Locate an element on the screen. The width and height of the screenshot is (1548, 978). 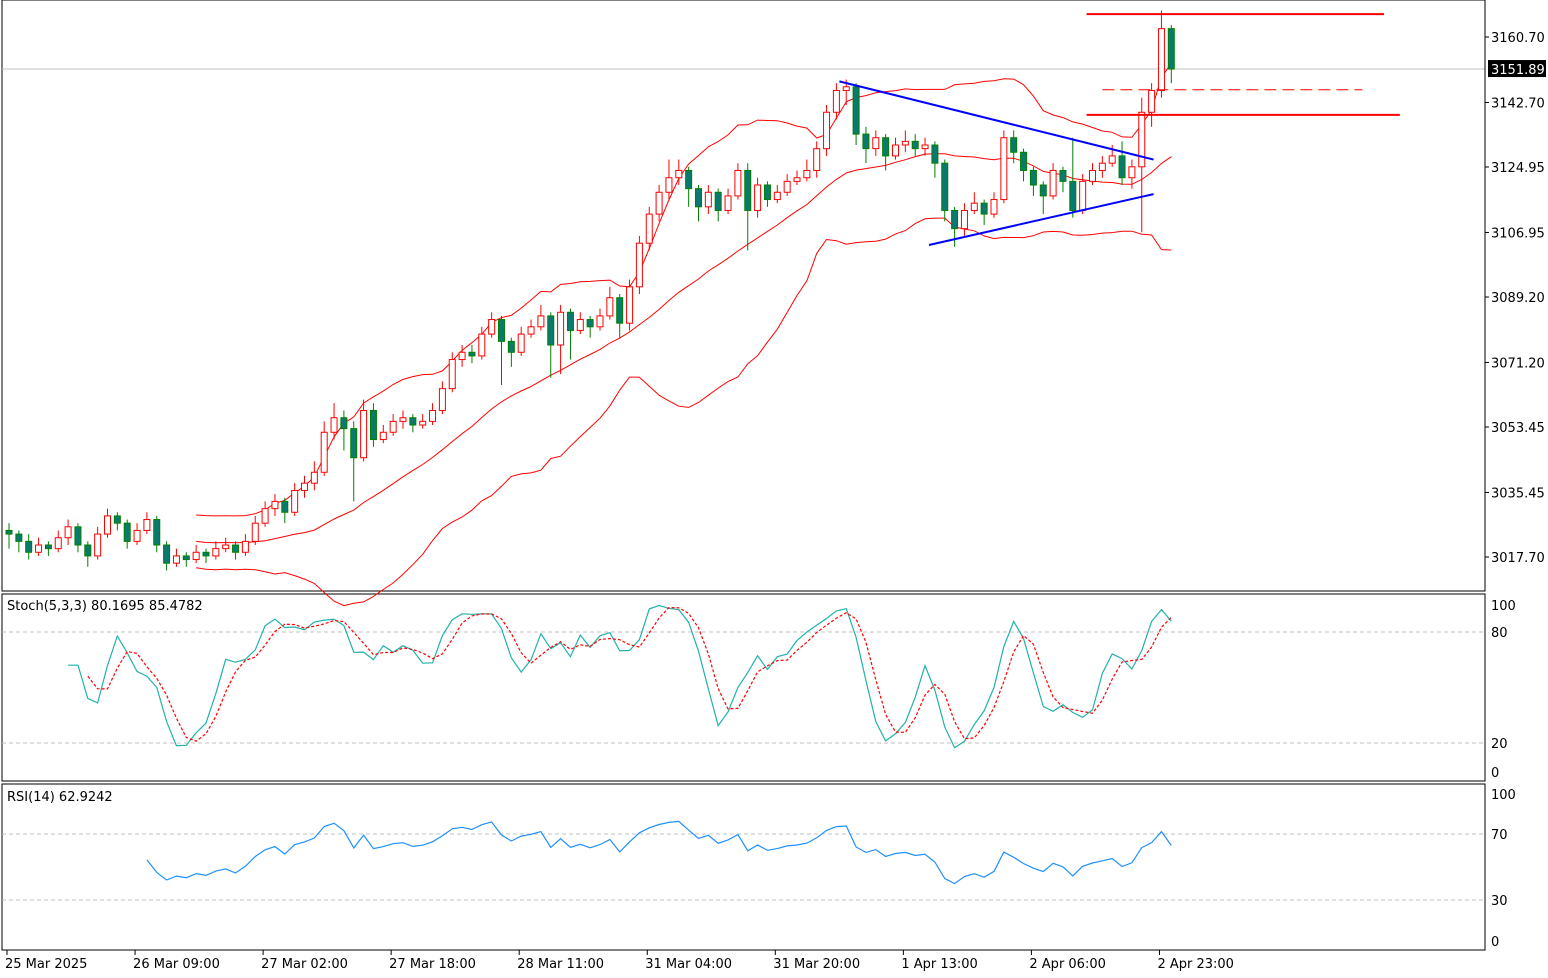
price-tick-label: 3106.95 is located at coordinates (1518, 233).